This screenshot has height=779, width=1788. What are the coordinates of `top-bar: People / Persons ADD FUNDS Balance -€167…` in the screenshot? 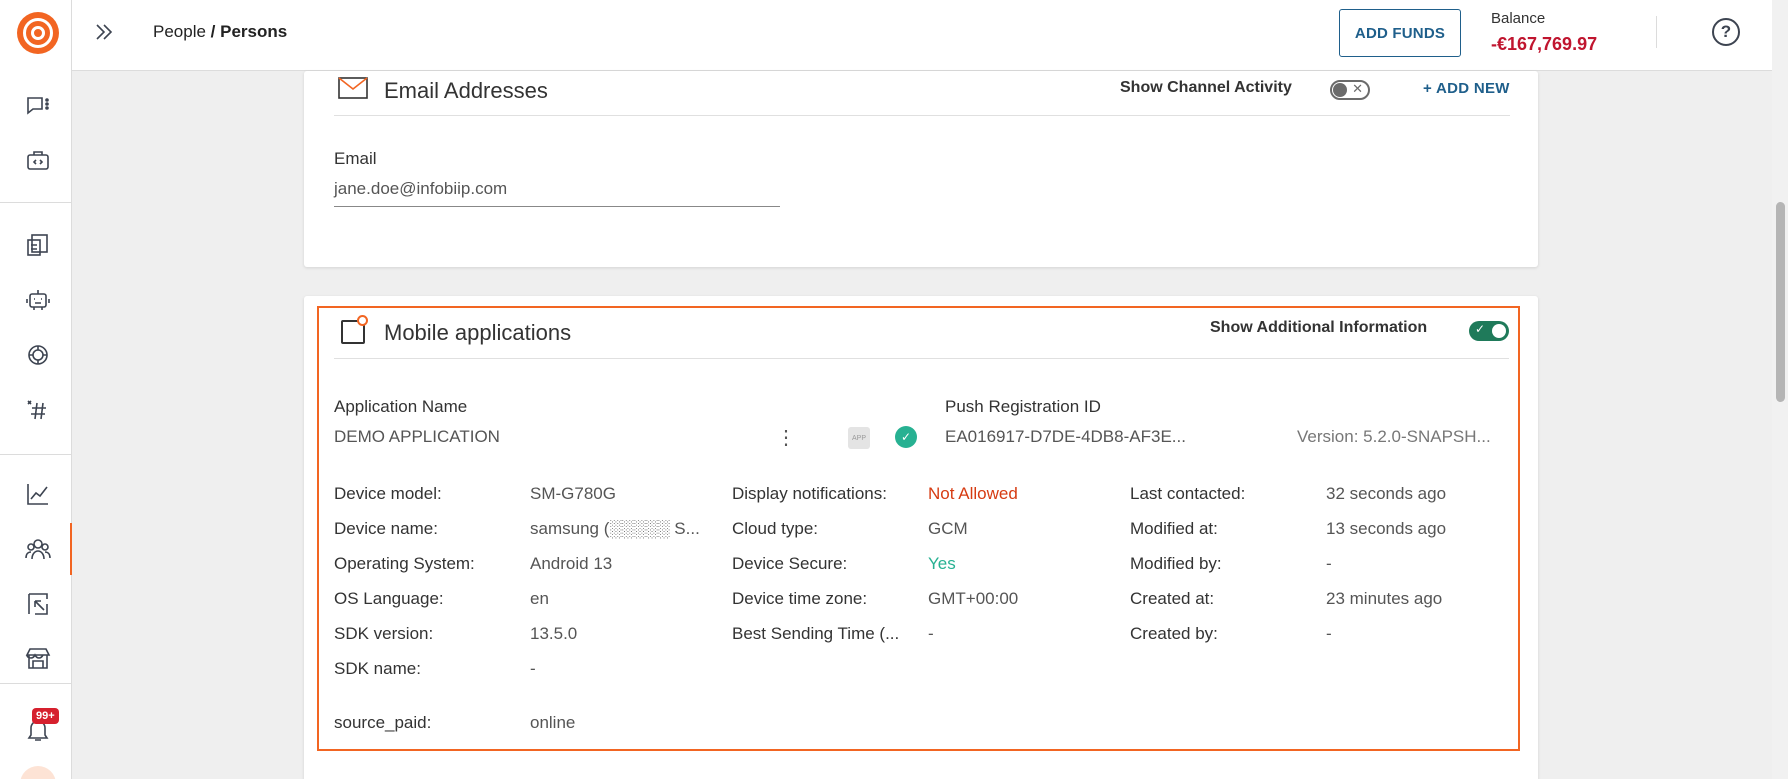 It's located at (922, 35).